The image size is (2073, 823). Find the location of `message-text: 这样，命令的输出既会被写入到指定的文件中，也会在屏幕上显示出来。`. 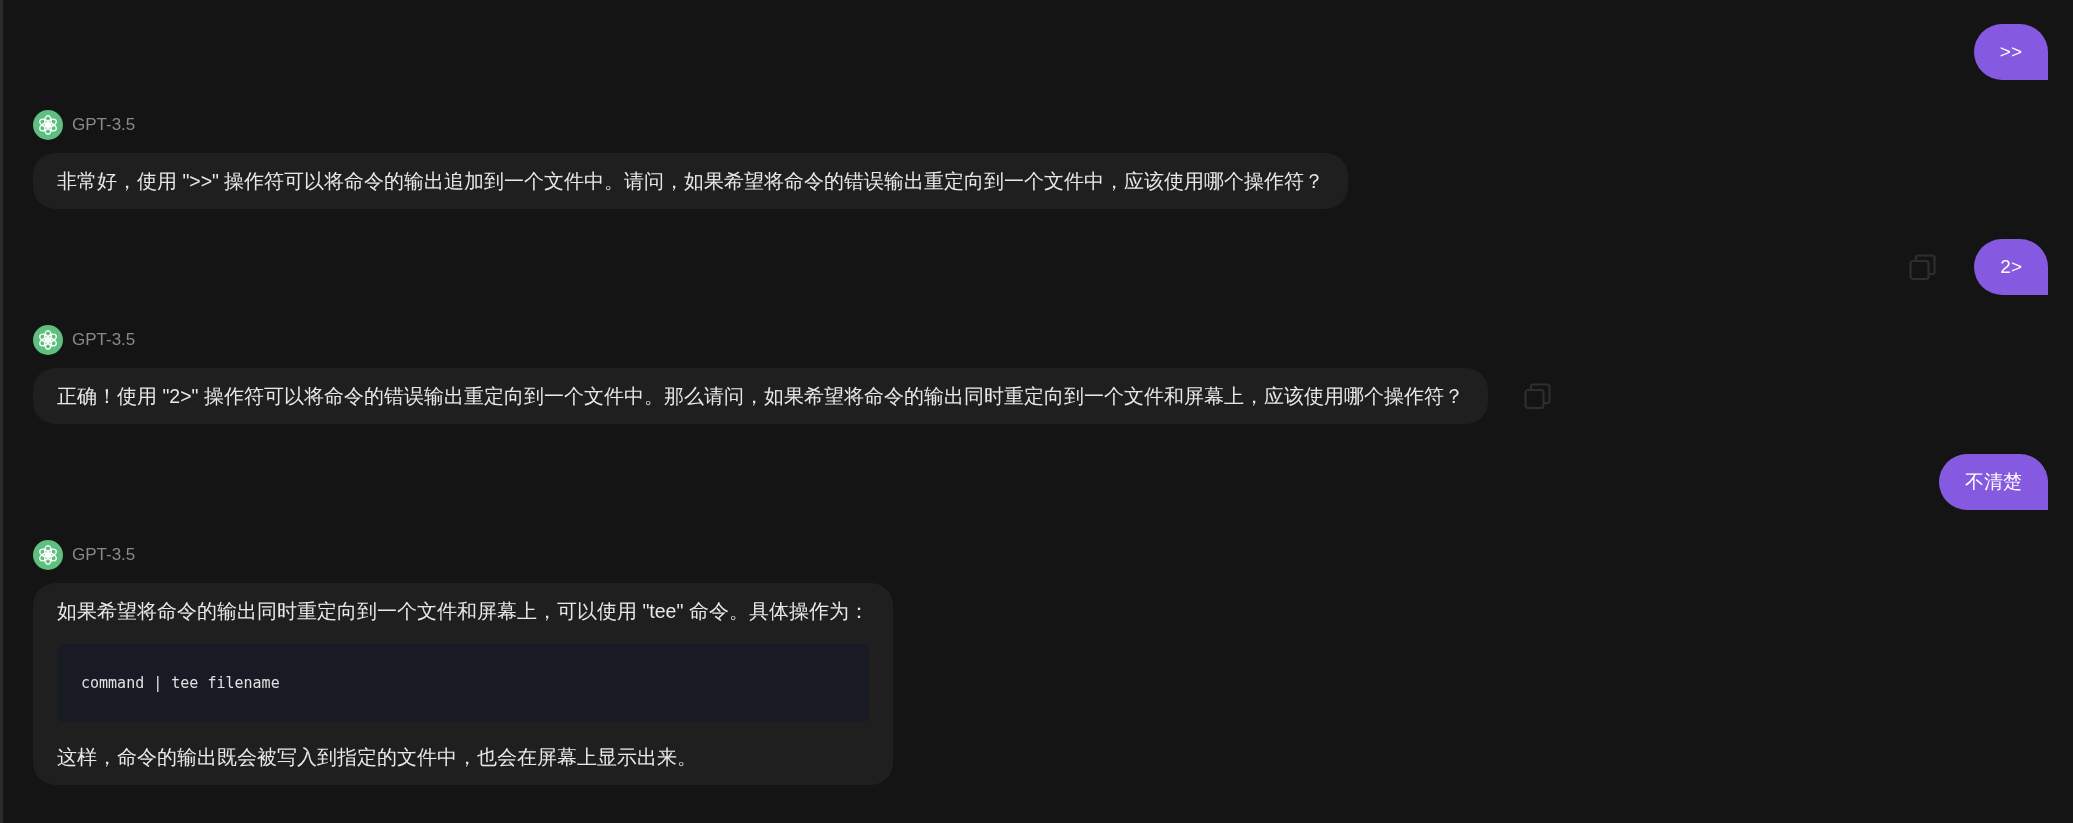

message-text: 这样，命令的输出既会被写入到指定的文件中，也会在屏幕上显示出来。 is located at coordinates (377, 757).